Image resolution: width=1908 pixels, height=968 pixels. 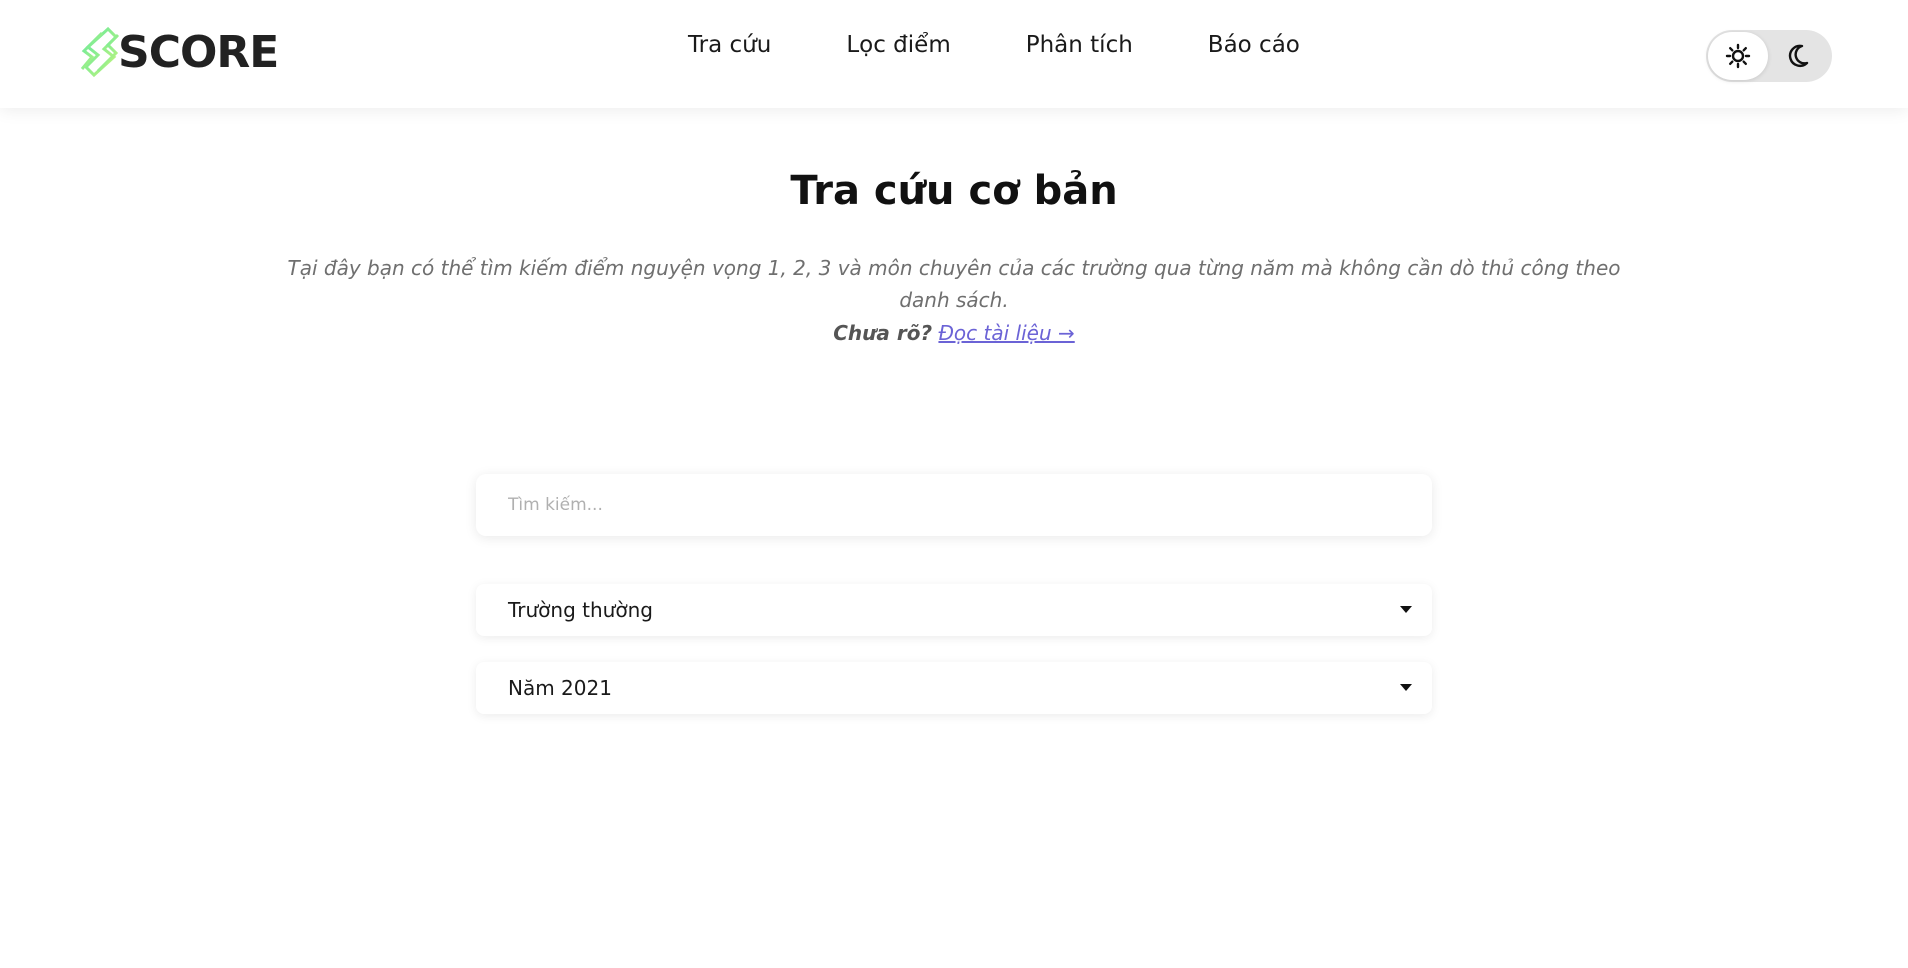 I want to click on search-box, so click(x=954, y=505).